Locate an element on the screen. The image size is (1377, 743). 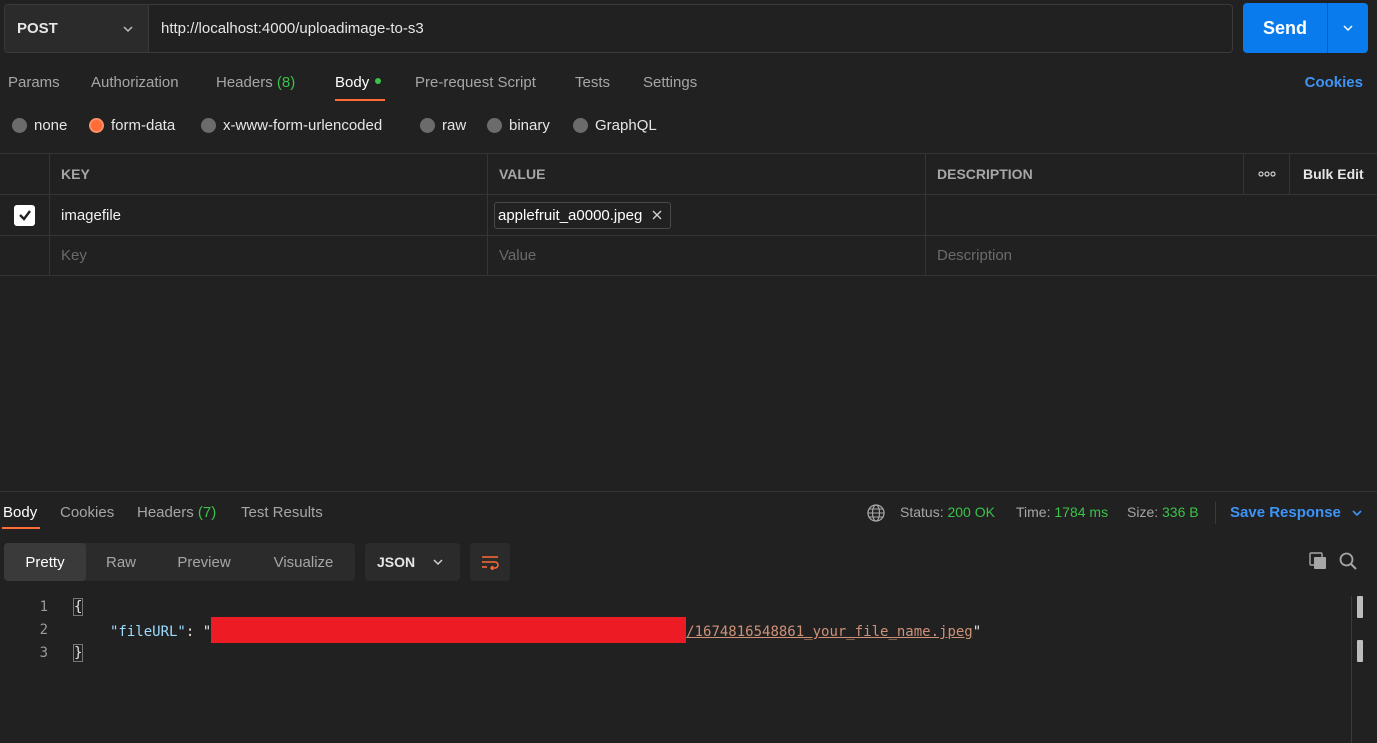
bulk-edit-button: Bulk Edit is located at coordinates (1333, 174).